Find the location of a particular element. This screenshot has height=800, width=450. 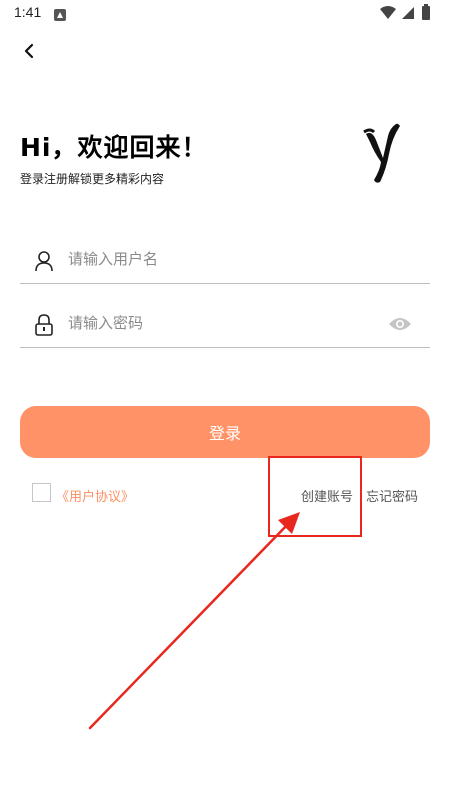

agreement-checkbox is located at coordinates (41, 492).